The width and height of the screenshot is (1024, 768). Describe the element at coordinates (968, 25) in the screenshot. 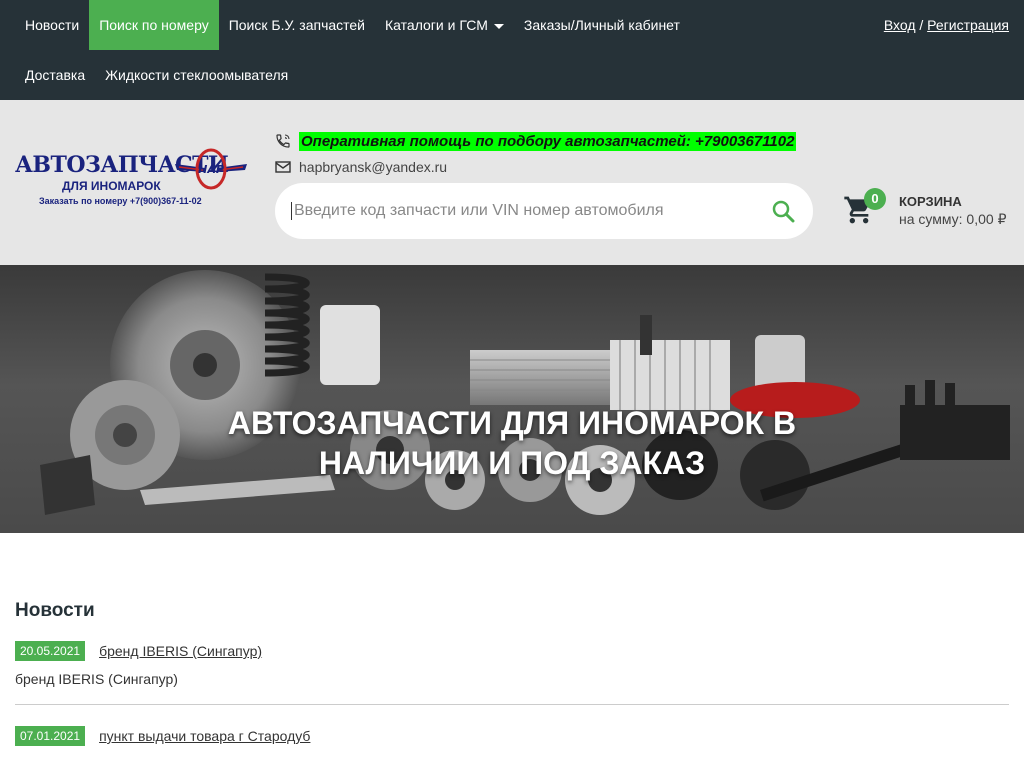

I see `register-link: Регистрация` at that location.